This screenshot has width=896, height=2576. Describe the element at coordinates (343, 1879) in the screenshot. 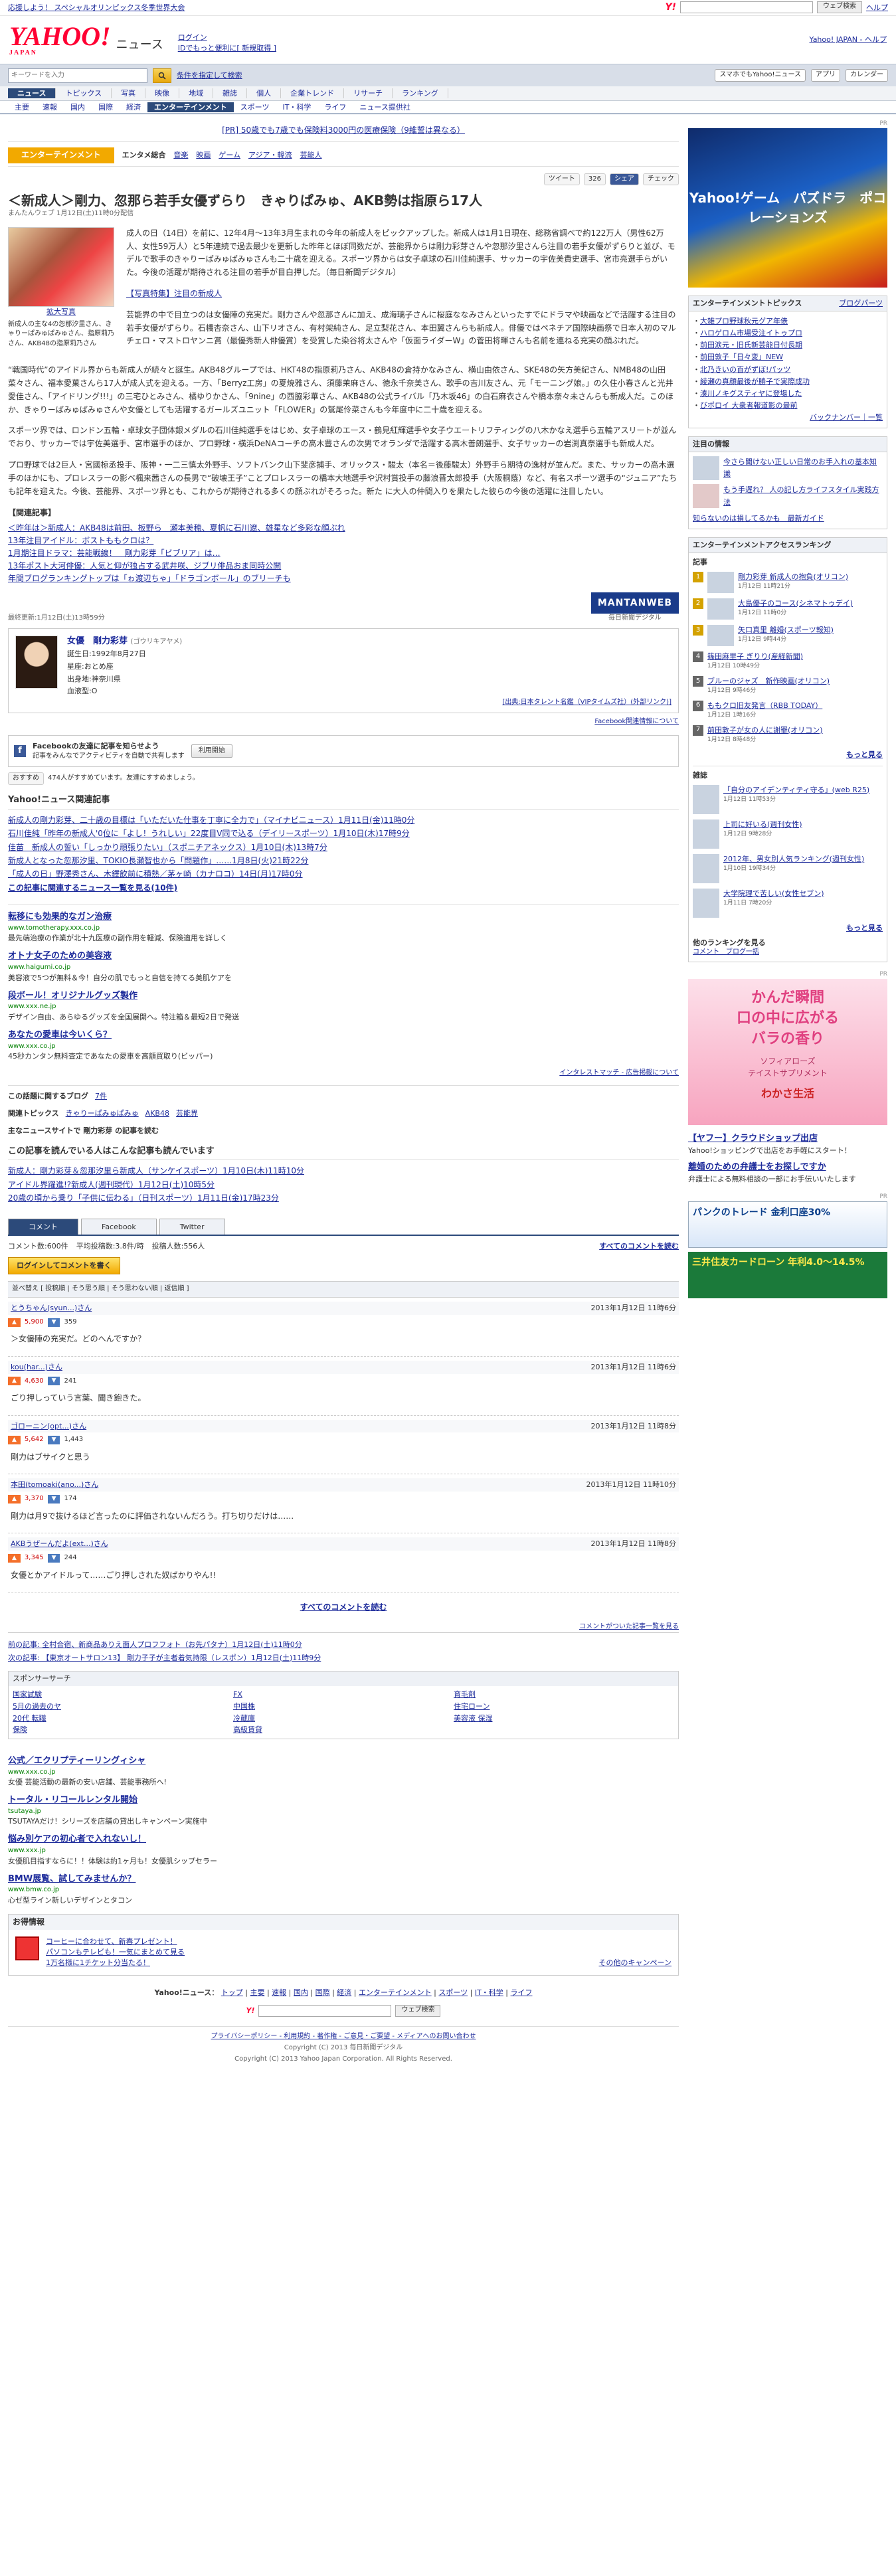

I see `ad-title: BMW展覧、試してみませんか？` at that location.